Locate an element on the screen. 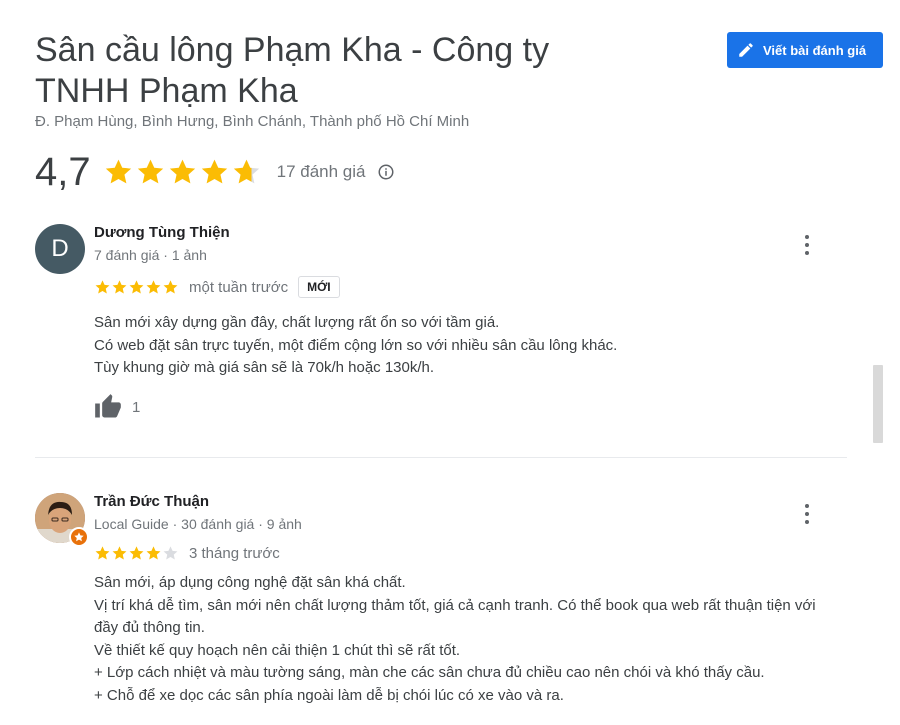 This screenshot has height=725, width=900. review-time: một tuần trước is located at coordinates (239, 287).